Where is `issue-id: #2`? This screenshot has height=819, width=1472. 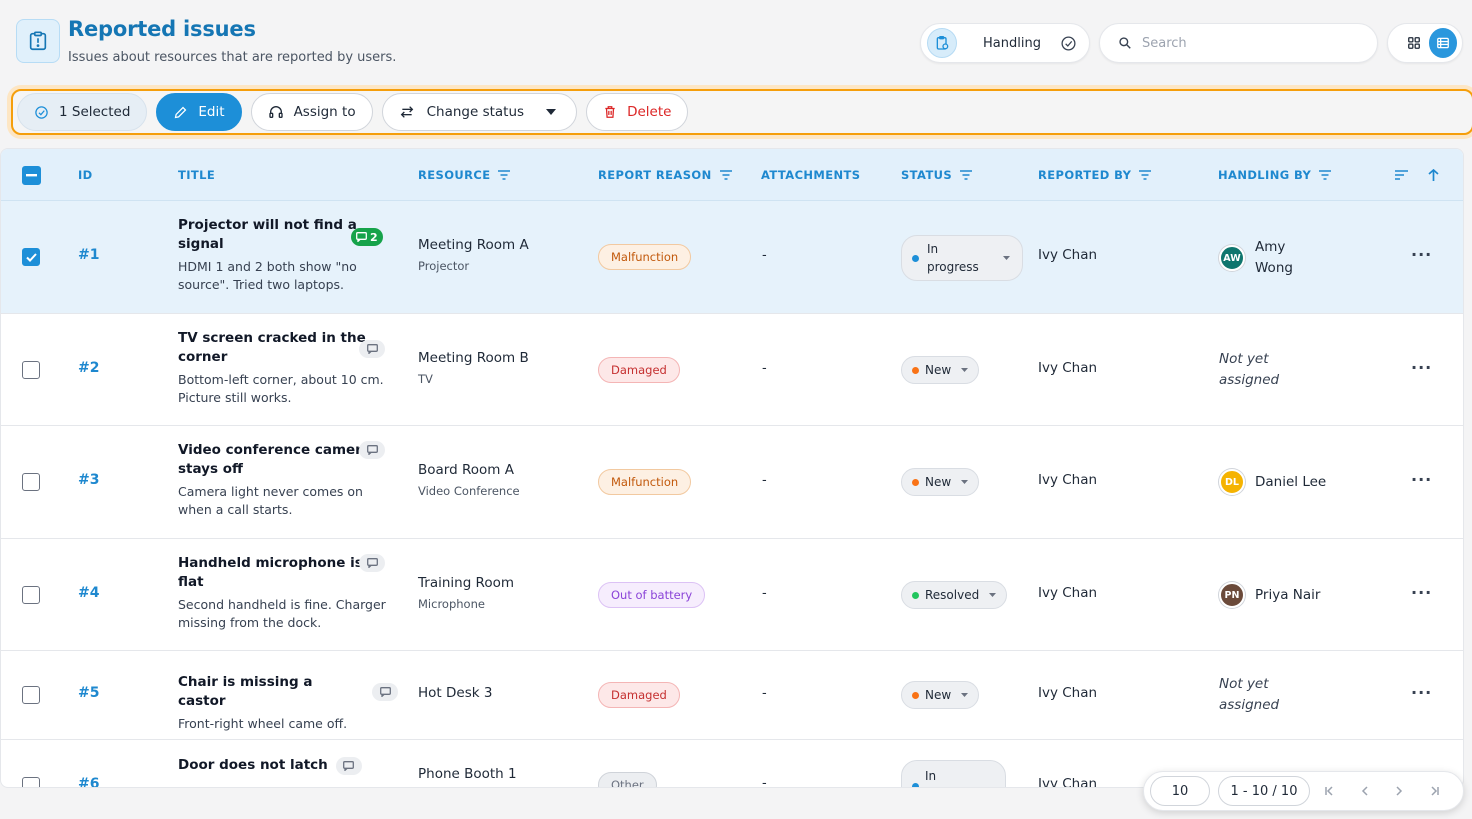
issue-id: #2 is located at coordinates (88, 368).